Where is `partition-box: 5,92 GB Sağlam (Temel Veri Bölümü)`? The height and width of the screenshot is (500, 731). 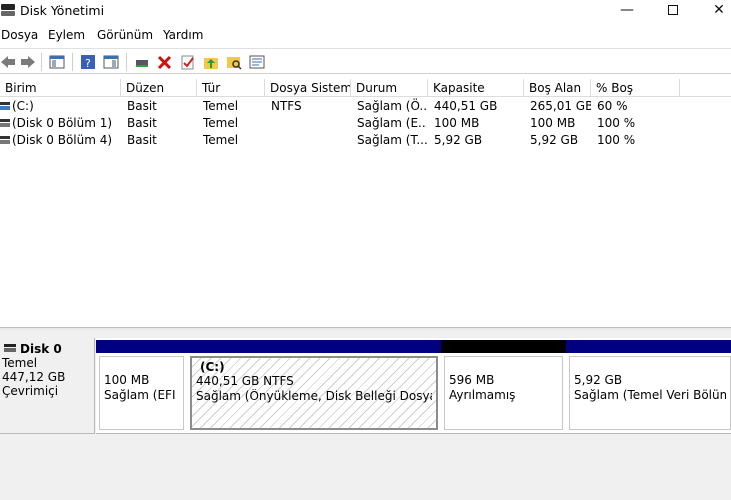
partition-box: 5,92 GB Sağlam (Temel Veri Bölümü) is located at coordinates (650, 393).